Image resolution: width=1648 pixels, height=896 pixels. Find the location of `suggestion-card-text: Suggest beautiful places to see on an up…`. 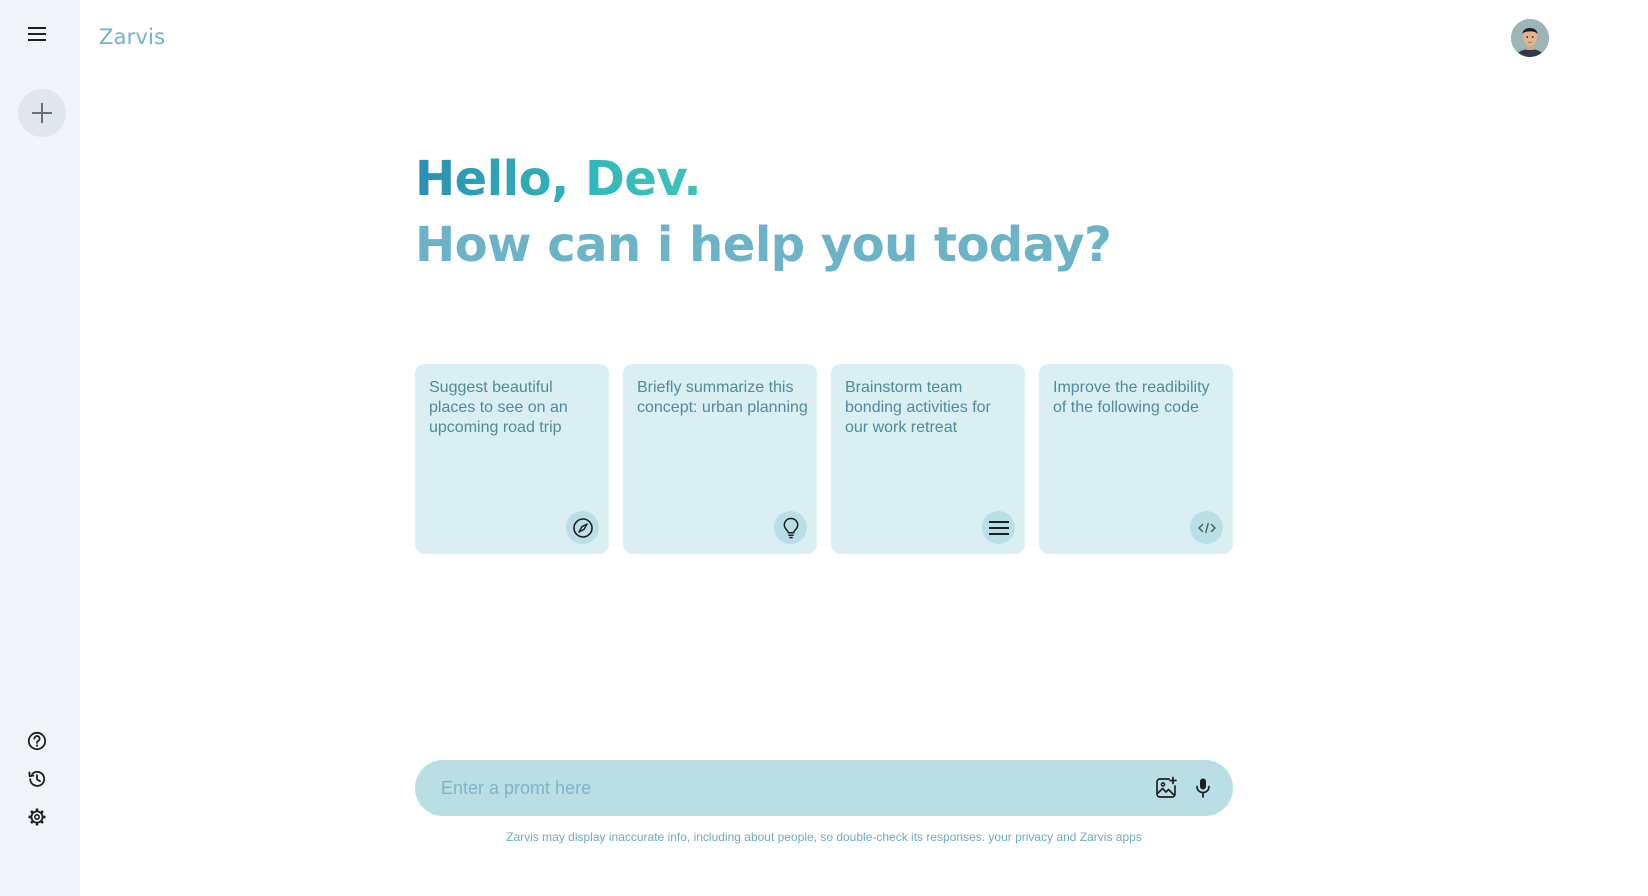

suggestion-card-text: Suggest beautiful places to see on an up… is located at coordinates (498, 407).